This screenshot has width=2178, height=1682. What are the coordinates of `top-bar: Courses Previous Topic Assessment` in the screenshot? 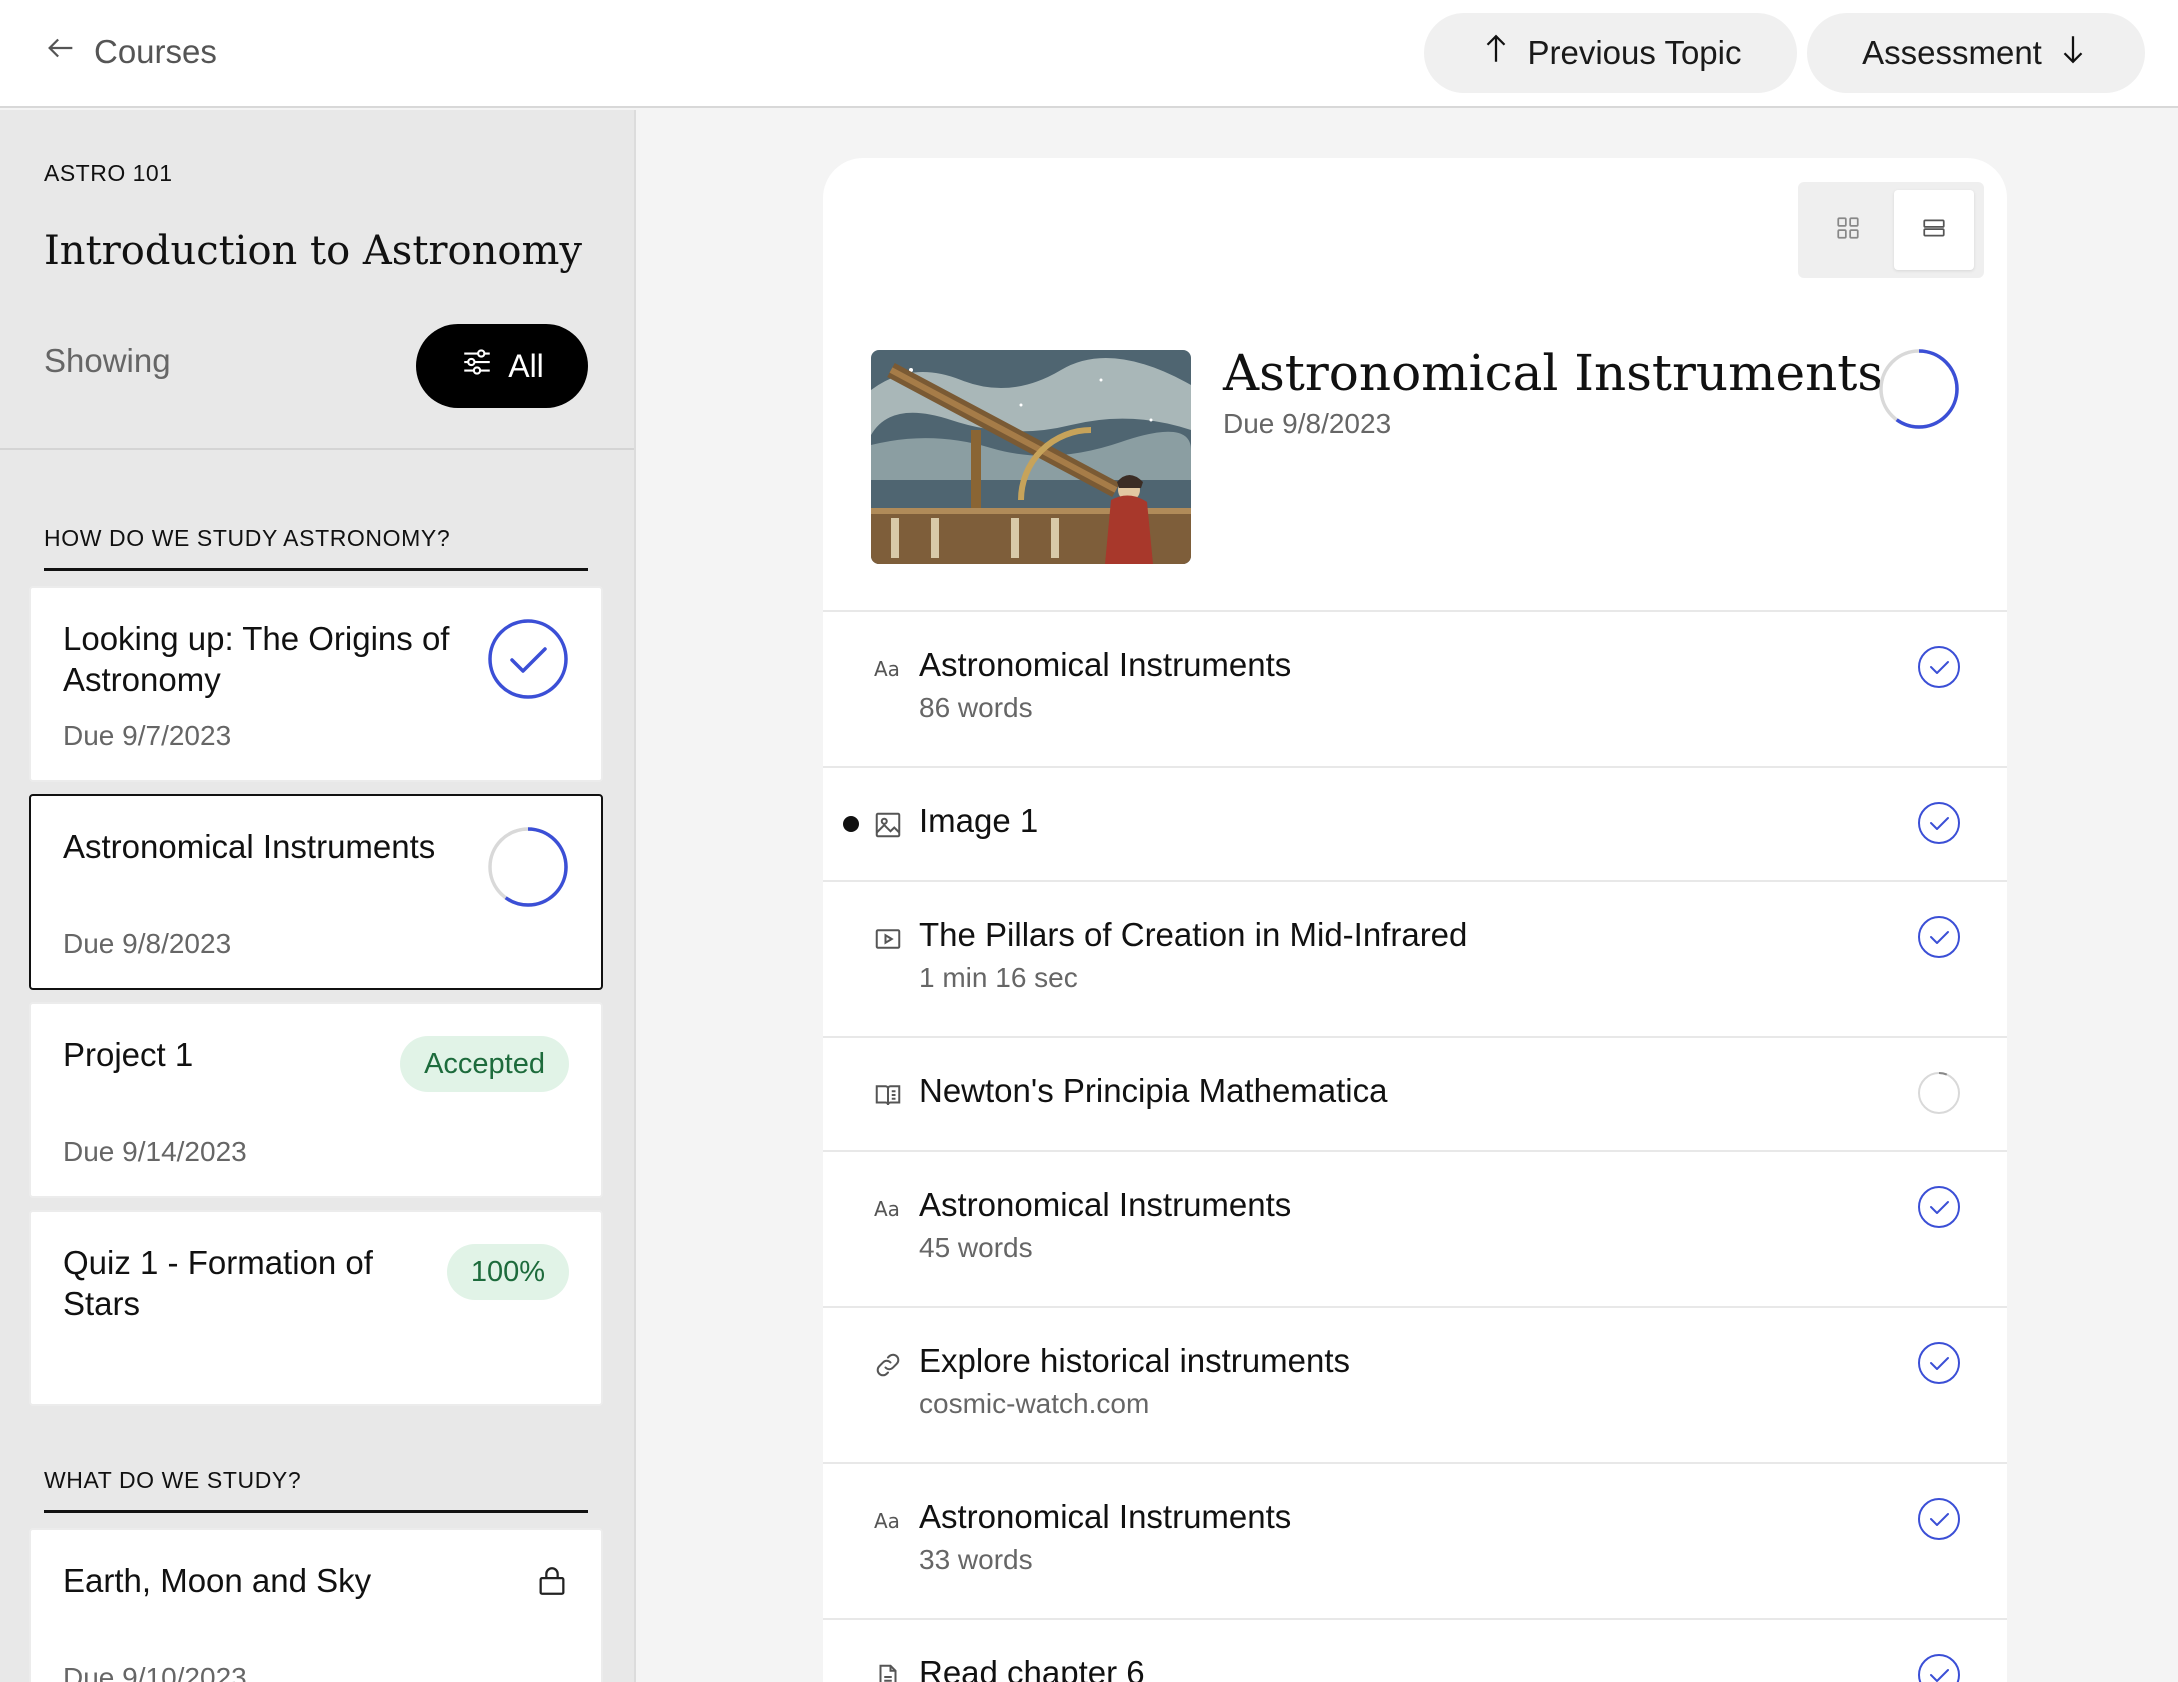 It's located at (1089, 54).